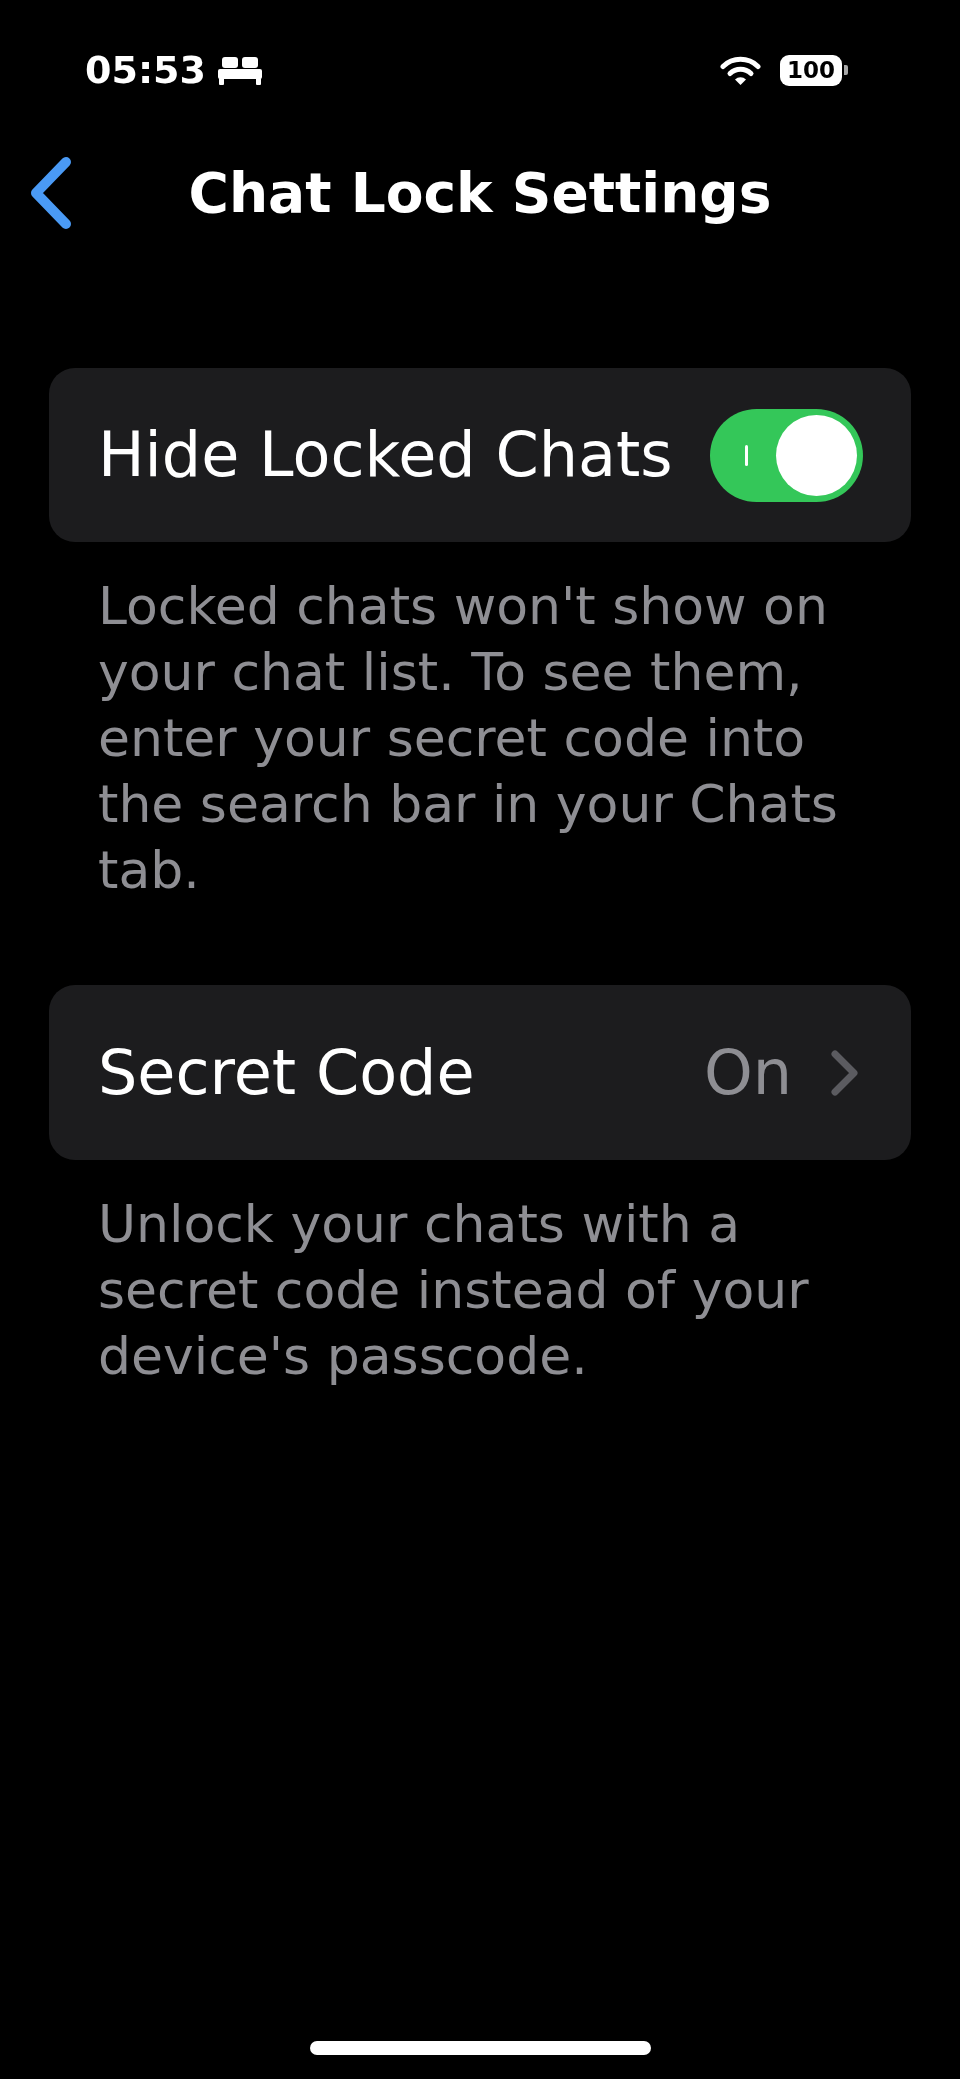 The width and height of the screenshot is (960, 2079). What do you see at coordinates (239, 70) in the screenshot?
I see `bed-icon` at bounding box center [239, 70].